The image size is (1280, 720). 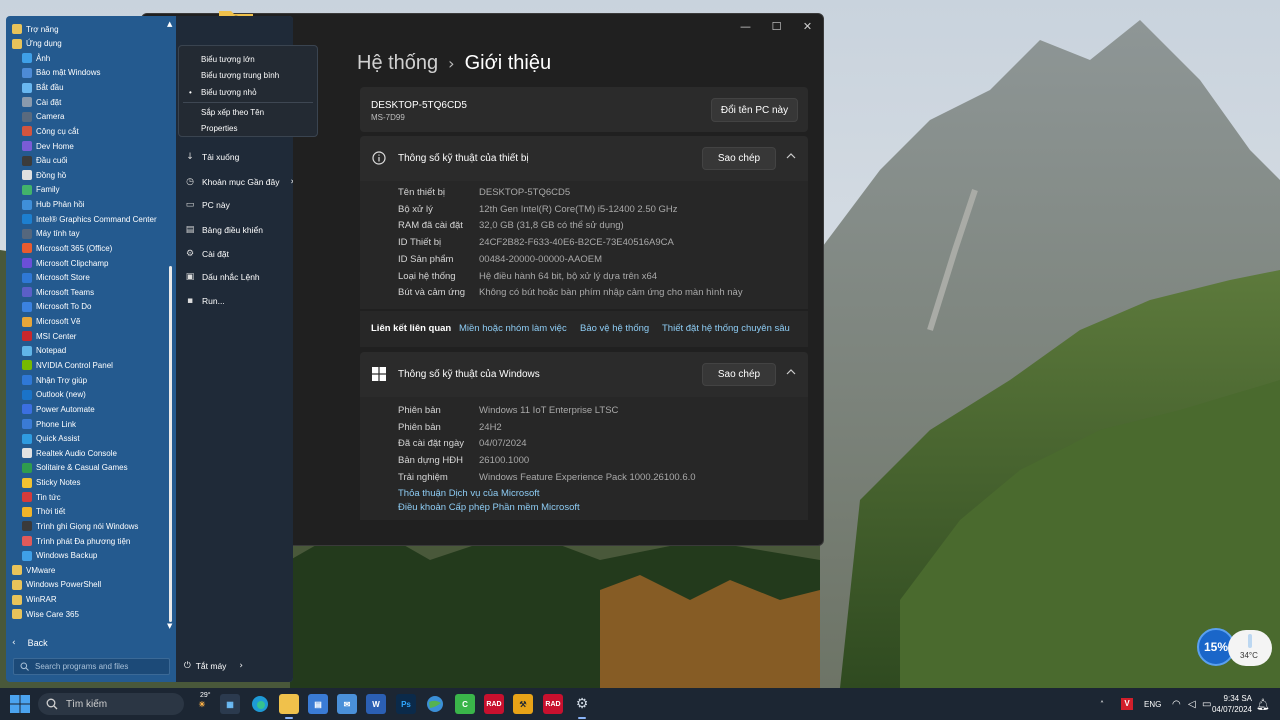 I want to click on program-item: Dev Home, so click(x=48, y=146).